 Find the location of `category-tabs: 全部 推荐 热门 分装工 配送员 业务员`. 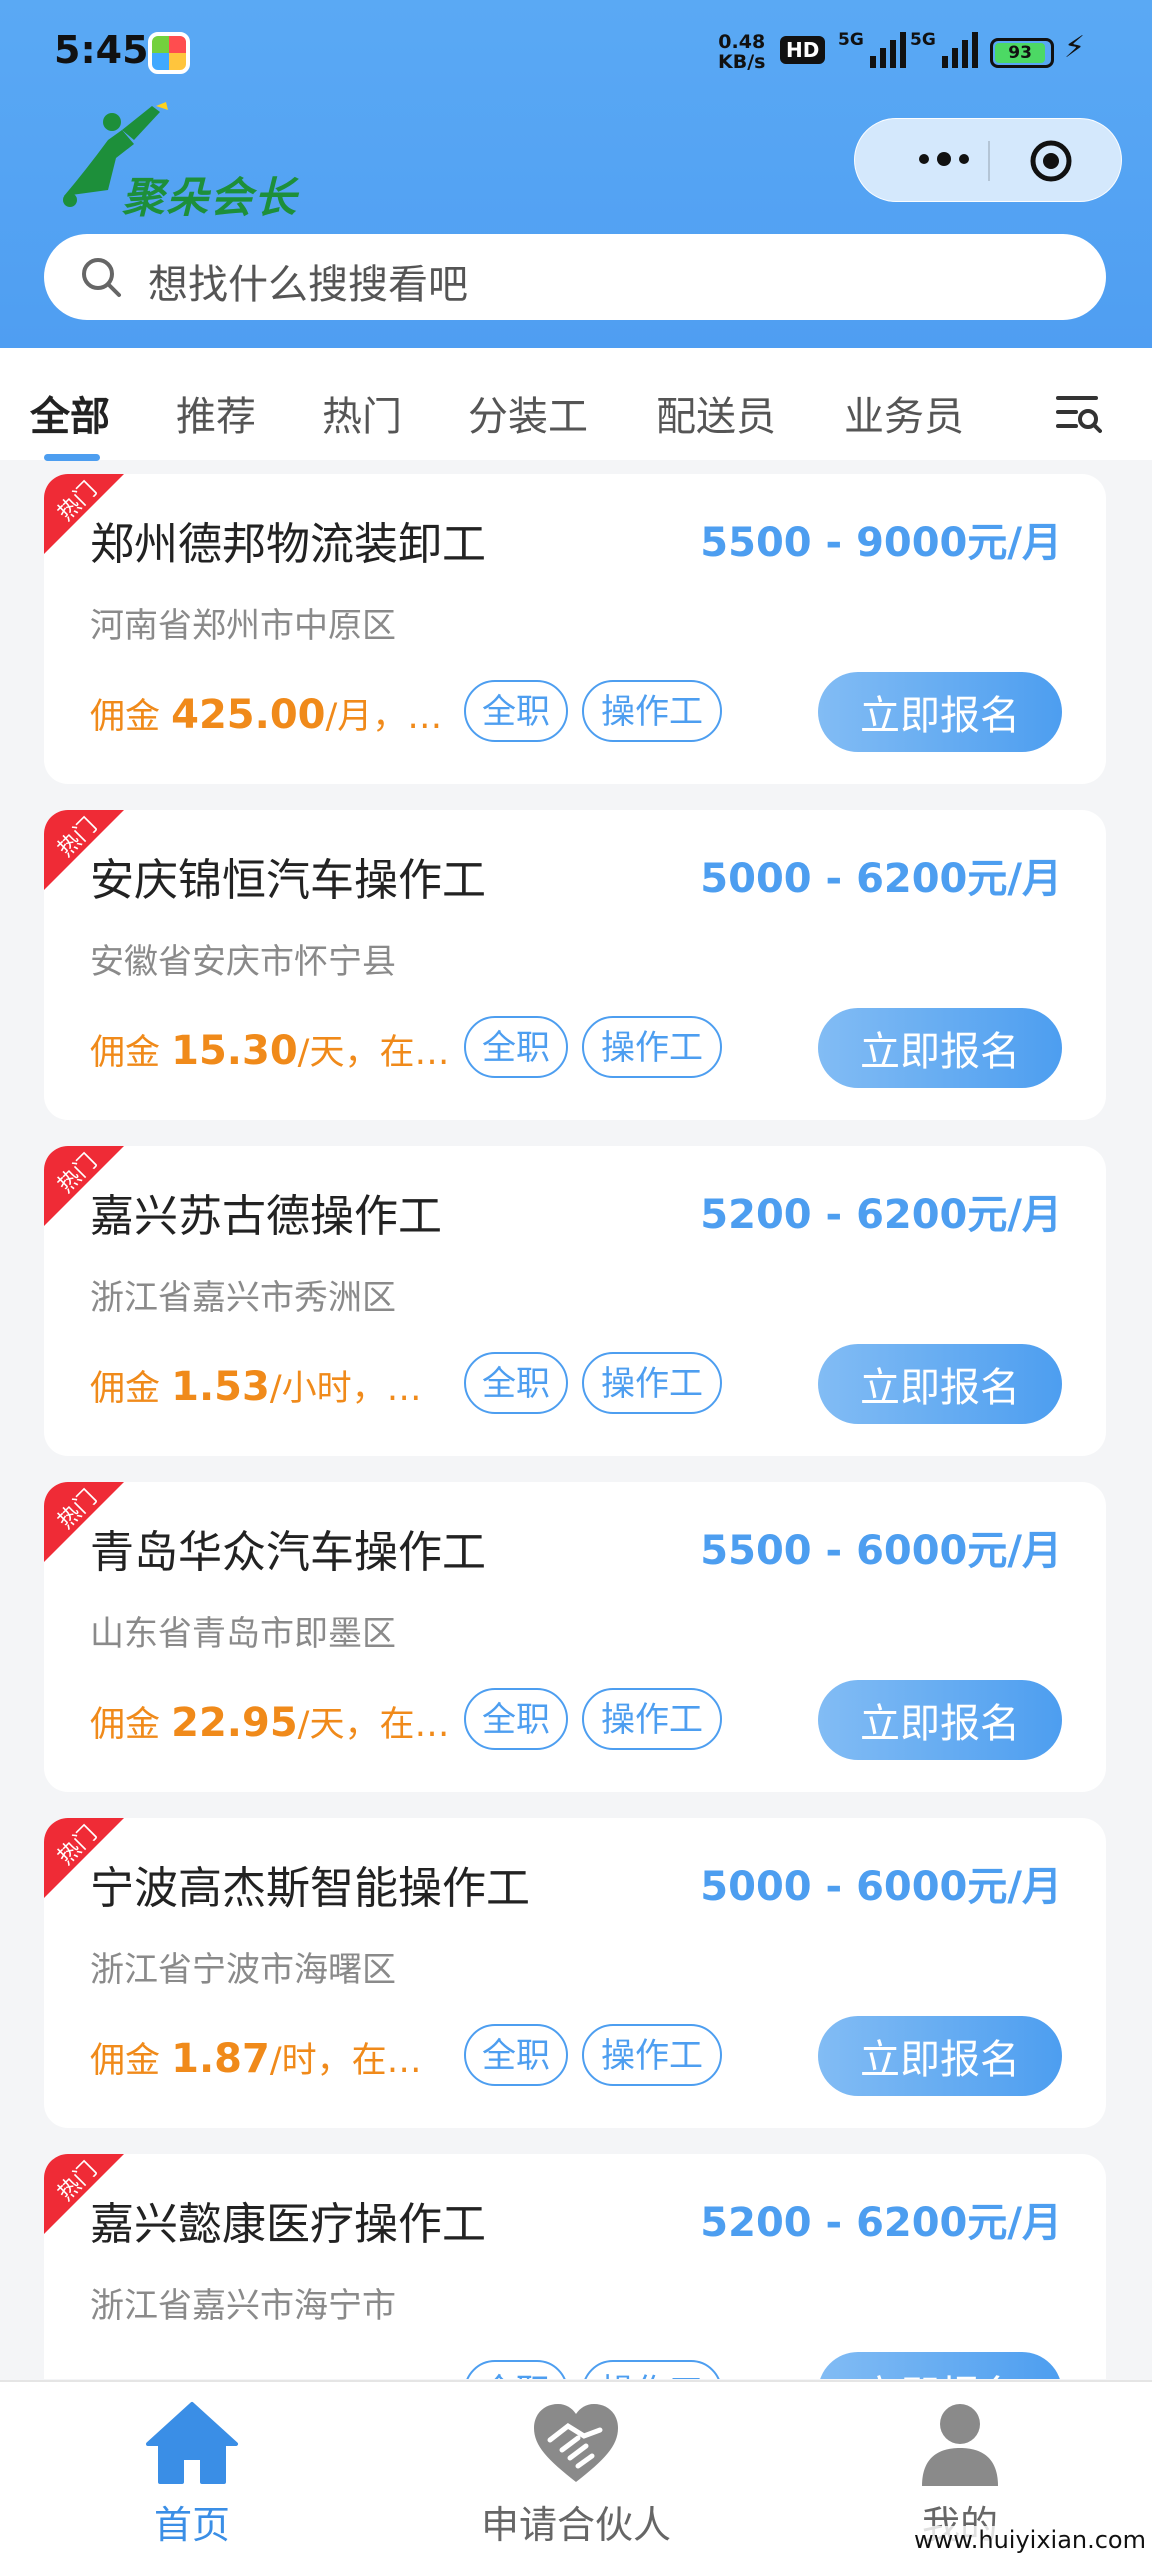

category-tabs: 全部 推荐 热门 分装工 配送员 业务员 is located at coordinates (576, 404).